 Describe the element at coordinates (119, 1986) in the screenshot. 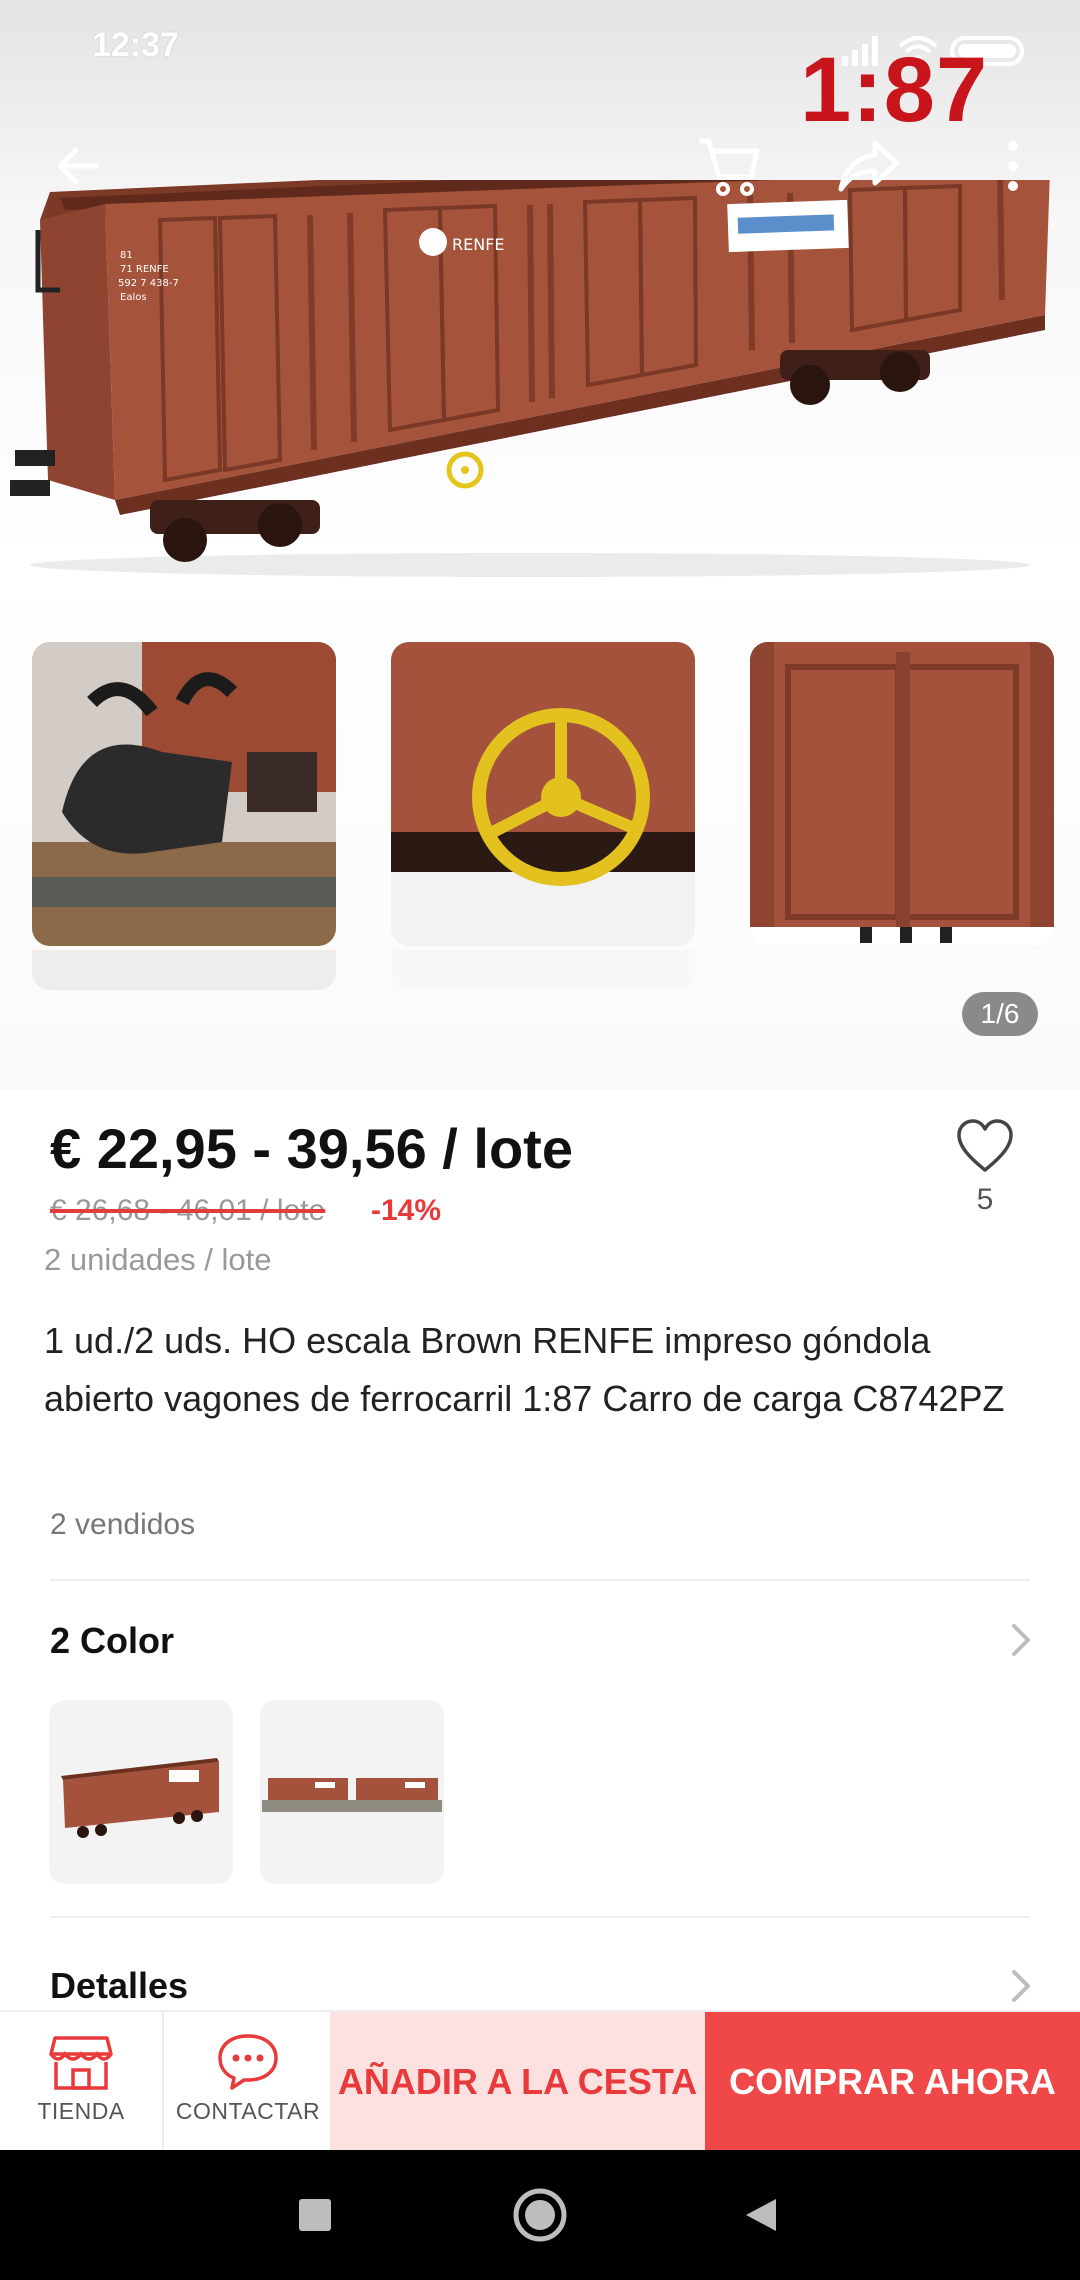

I see `details-section-title: Detalles` at that location.